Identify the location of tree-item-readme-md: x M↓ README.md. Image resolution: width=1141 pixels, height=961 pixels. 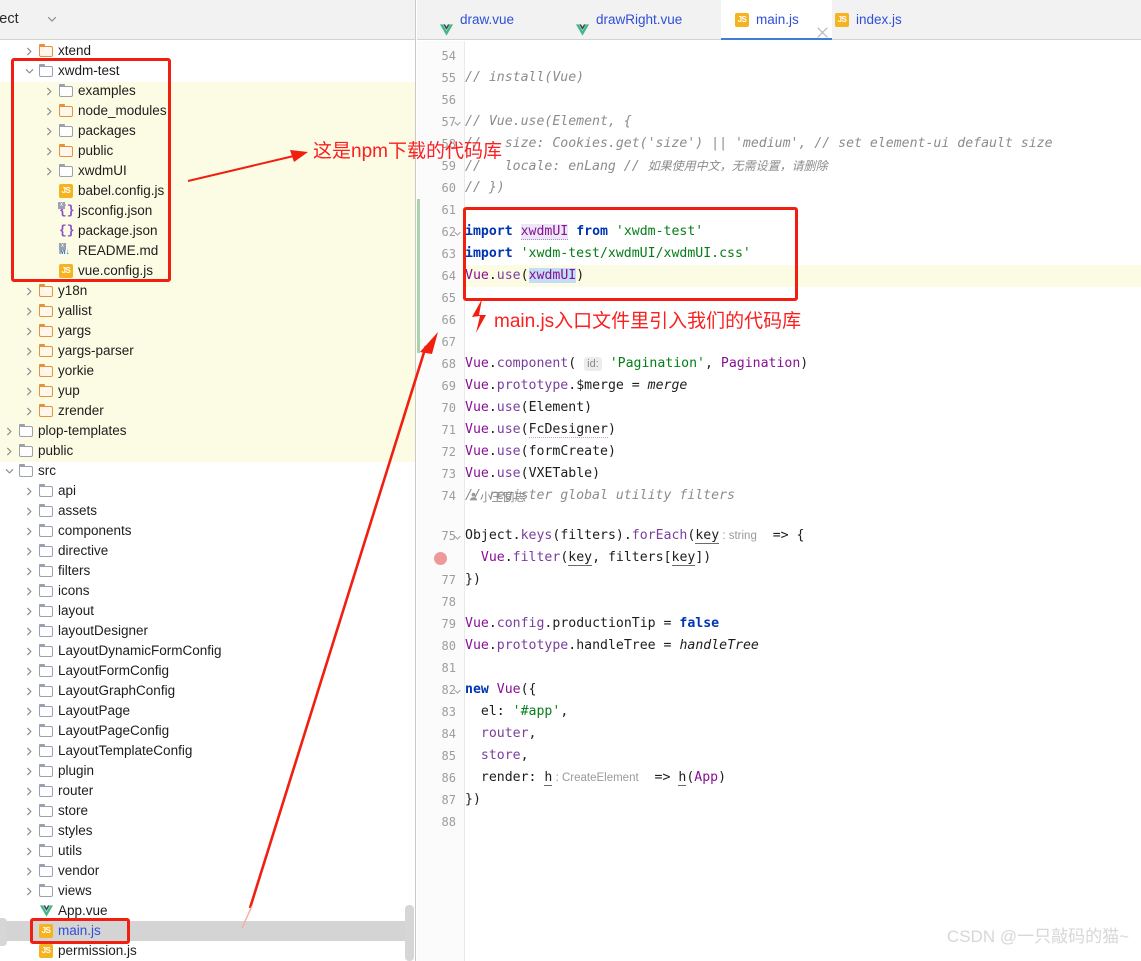
(202, 251).